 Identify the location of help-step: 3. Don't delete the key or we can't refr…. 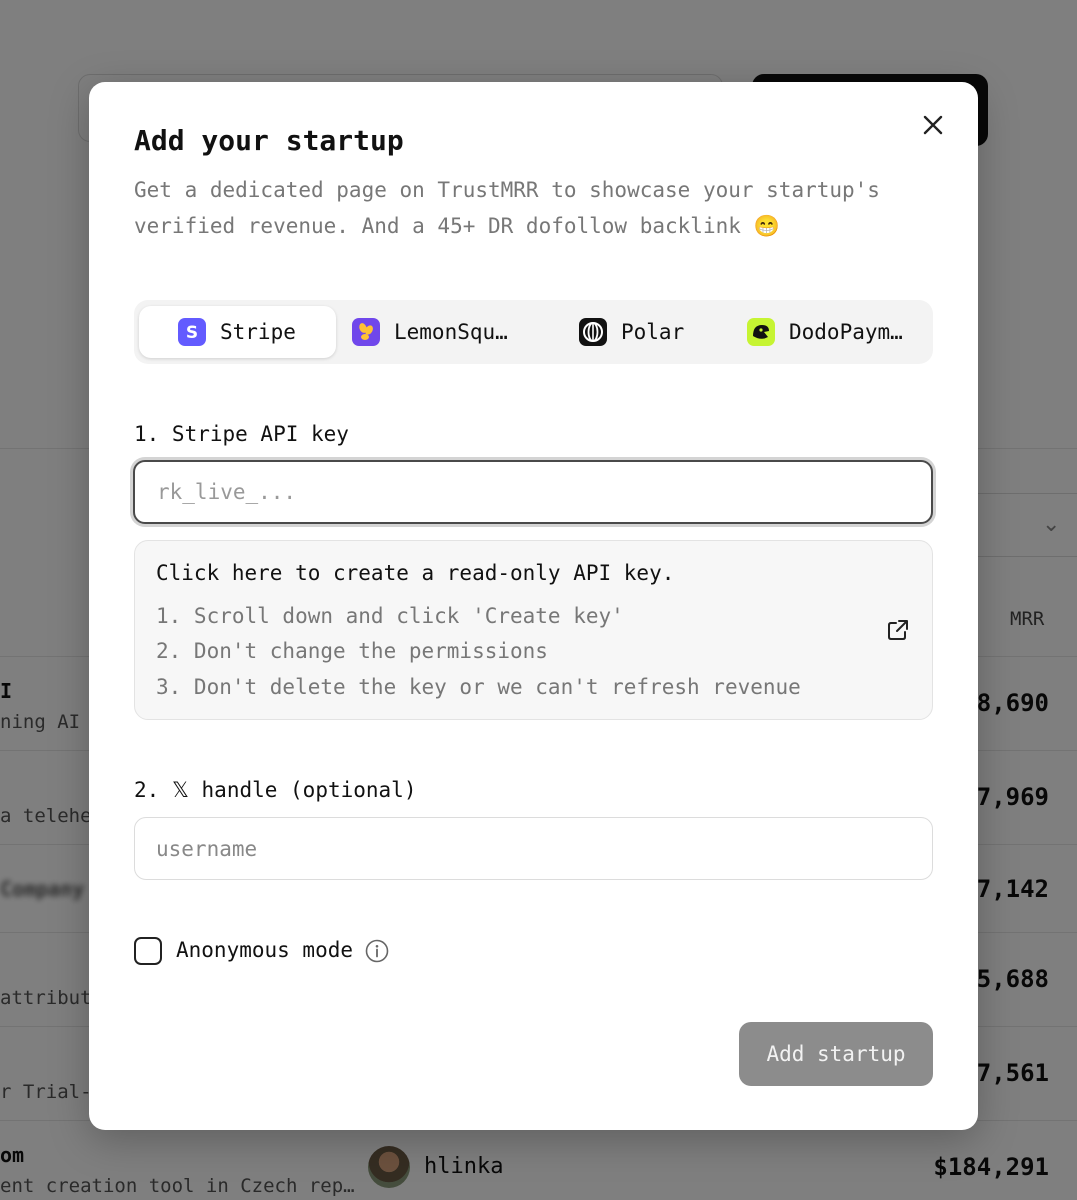
(478, 687).